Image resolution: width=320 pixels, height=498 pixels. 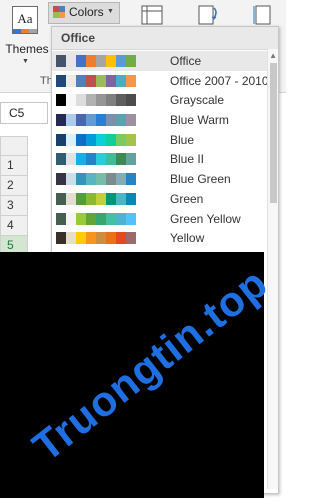 I want to click on color-scheme-label: Blue Green, so click(x=200, y=179).